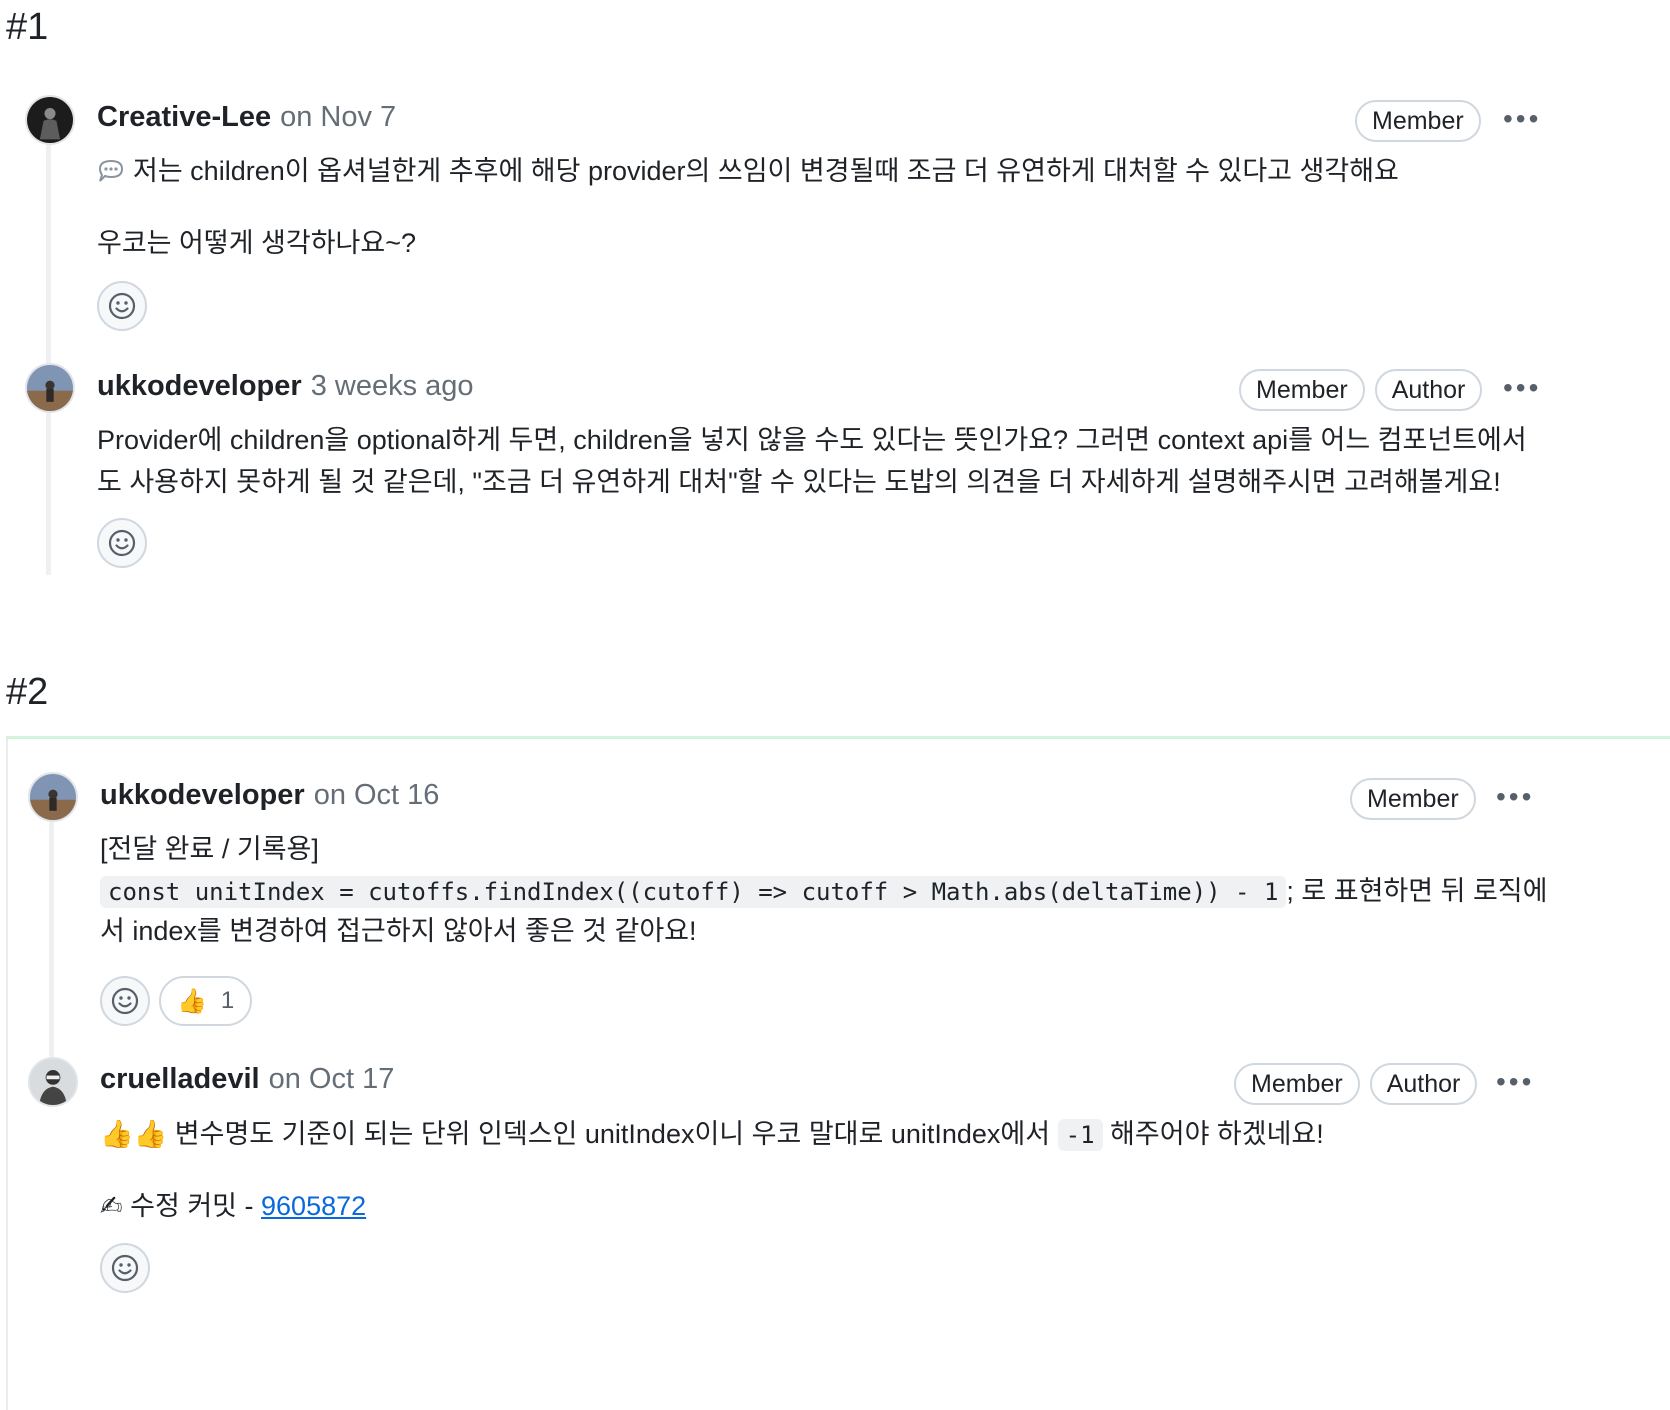 This screenshot has height=1410, width=1670. Describe the element at coordinates (1417, 891) in the screenshot. I see `comment-text: ; 로 표현하면 뒤 로직에` at that location.